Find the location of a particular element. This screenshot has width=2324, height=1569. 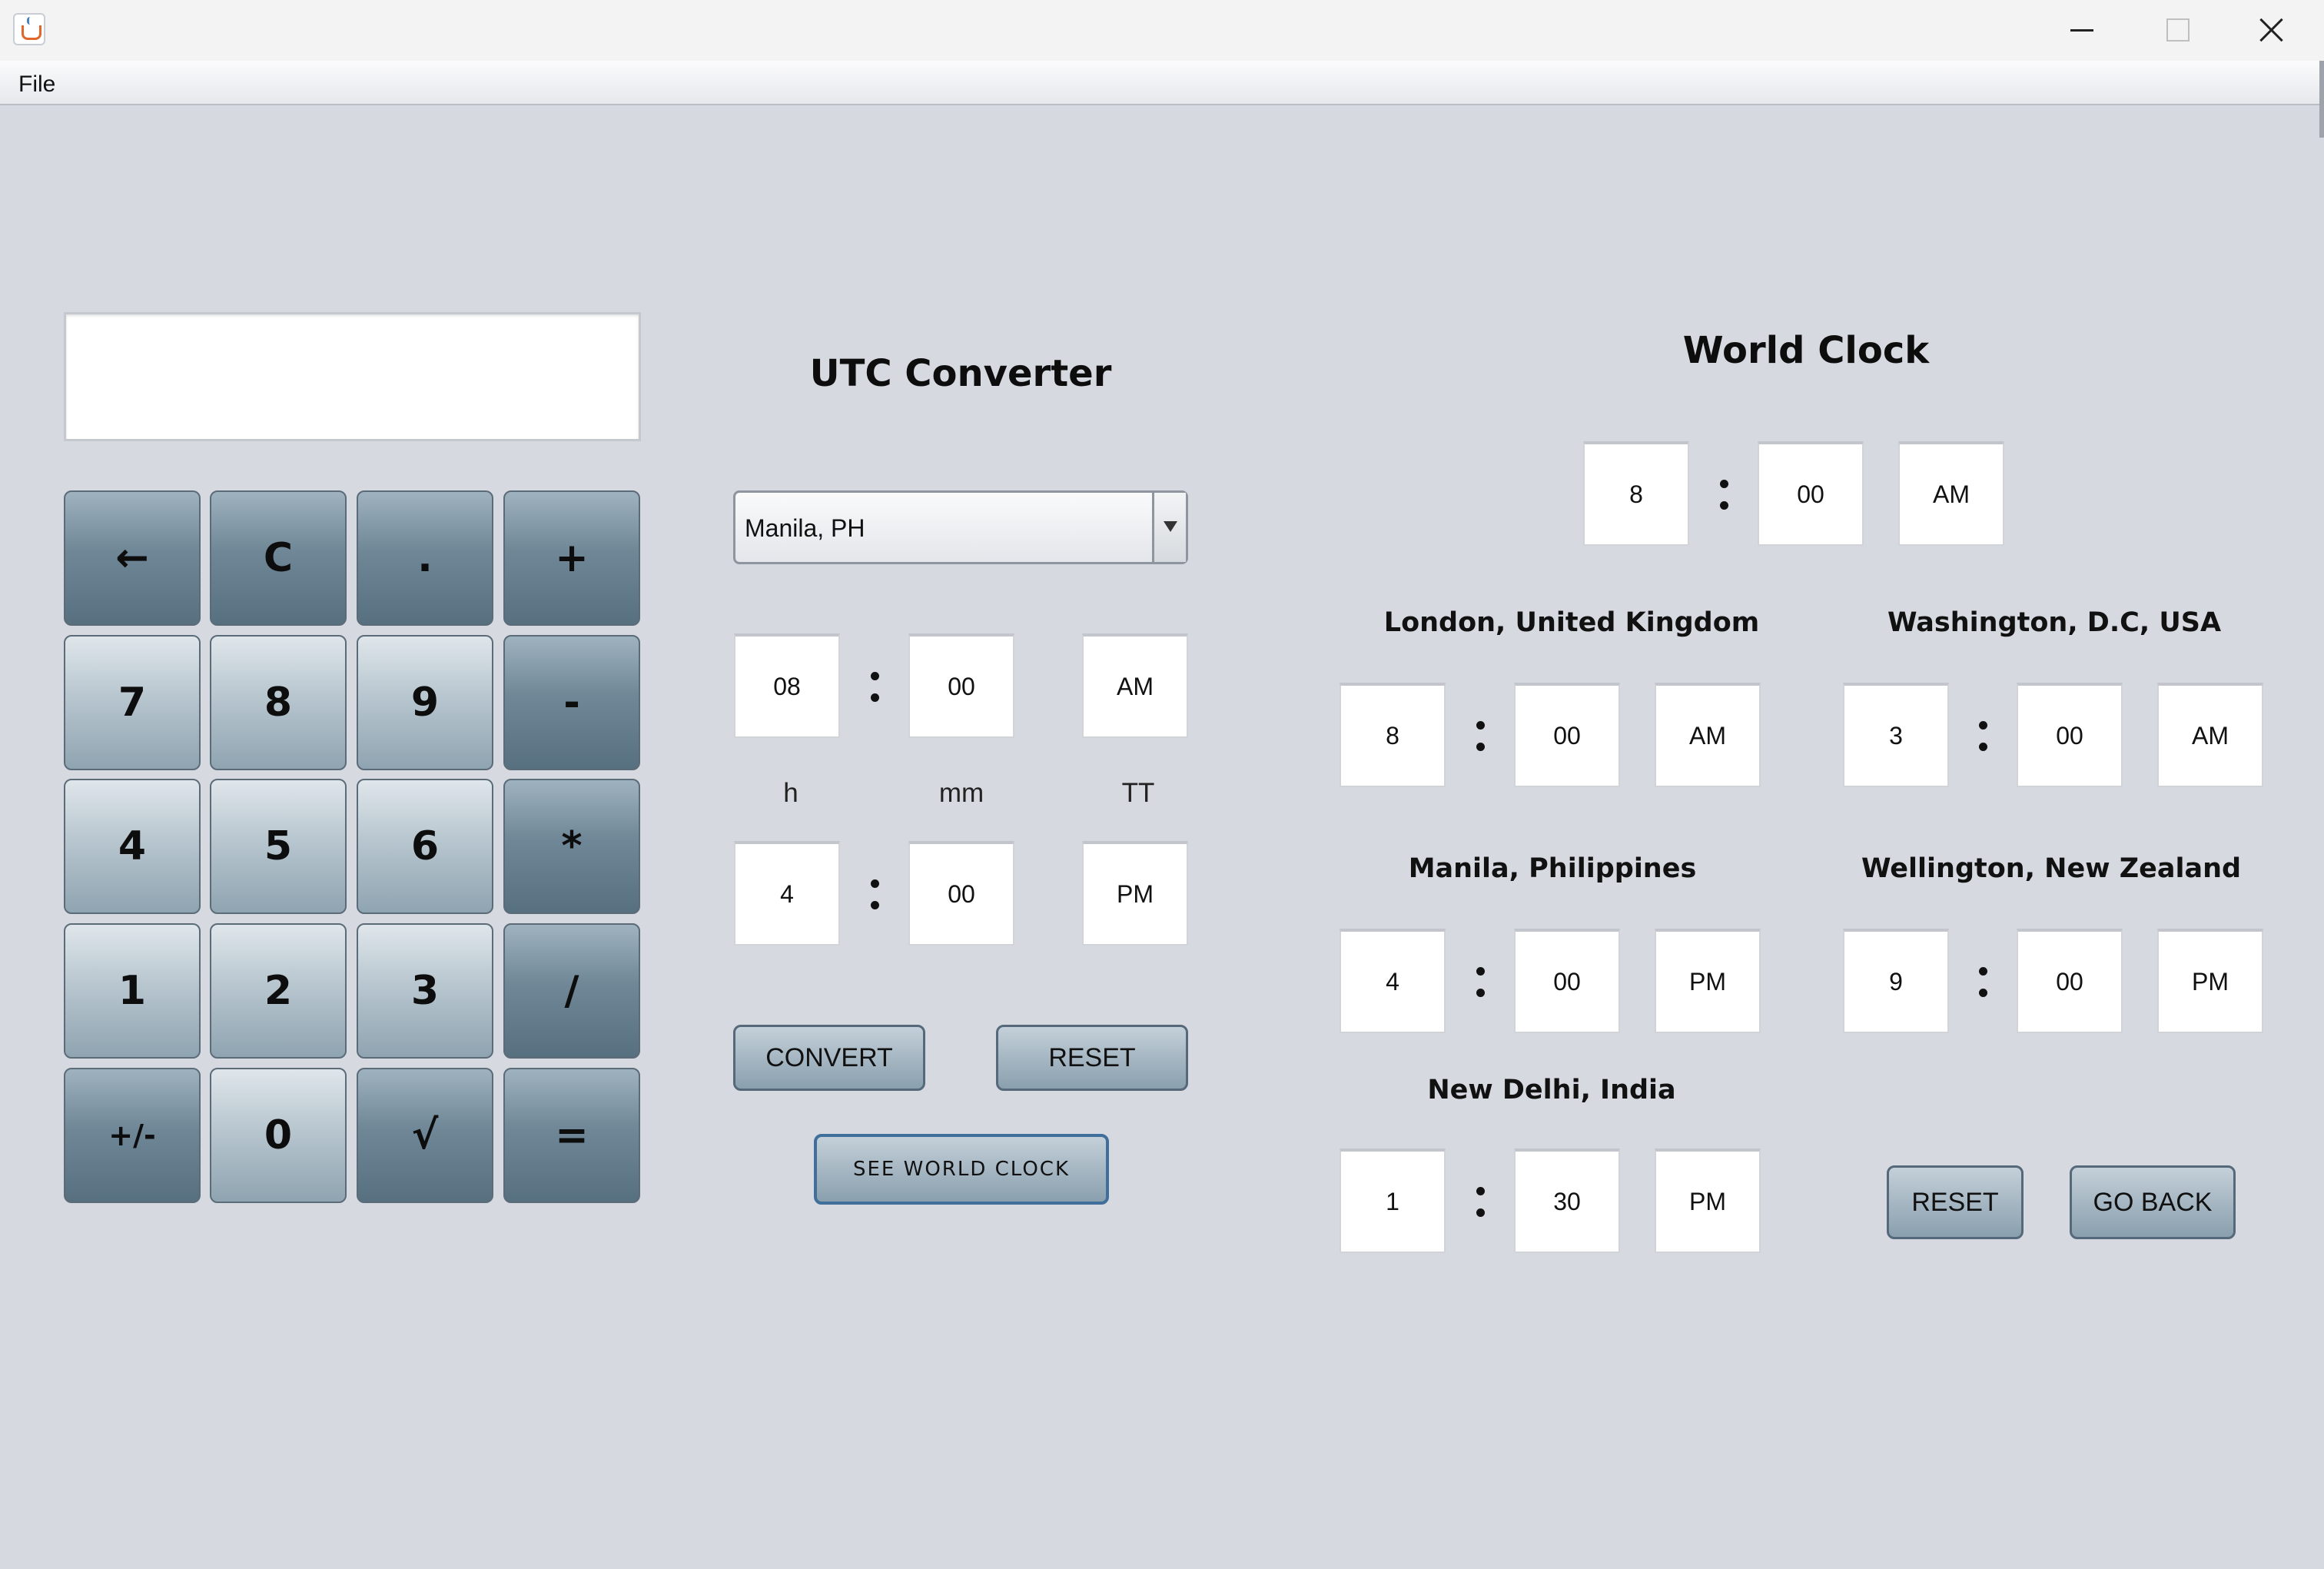

city-name-wellington: Wellington, New Zealand is located at coordinates (2051, 868).